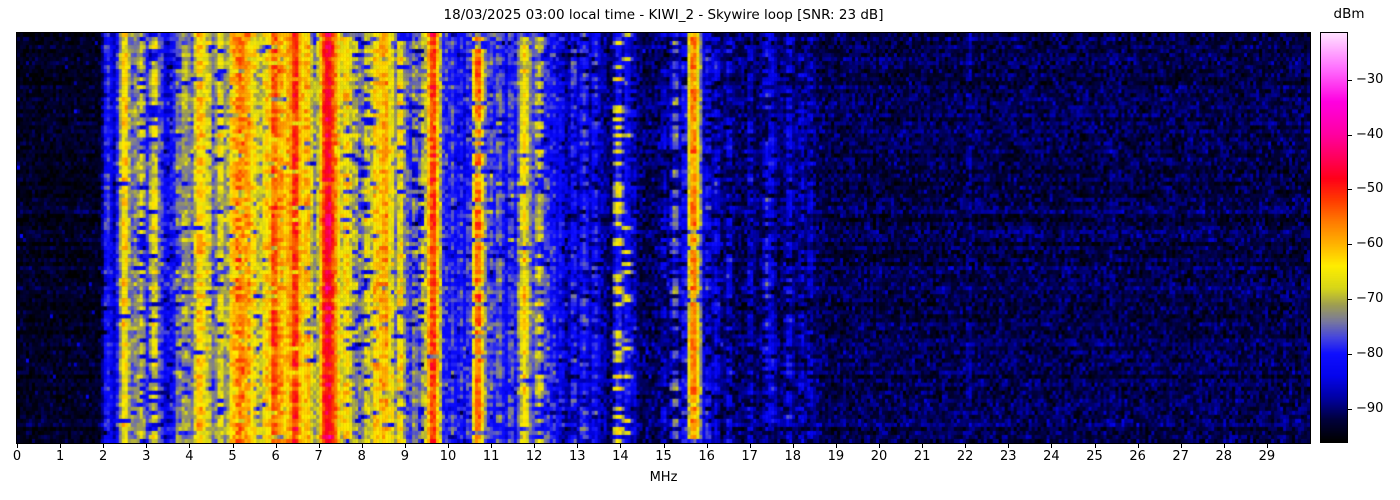  What do you see at coordinates (620, 456) in the screenshot?
I see `x-tick-label: 14` at bounding box center [620, 456].